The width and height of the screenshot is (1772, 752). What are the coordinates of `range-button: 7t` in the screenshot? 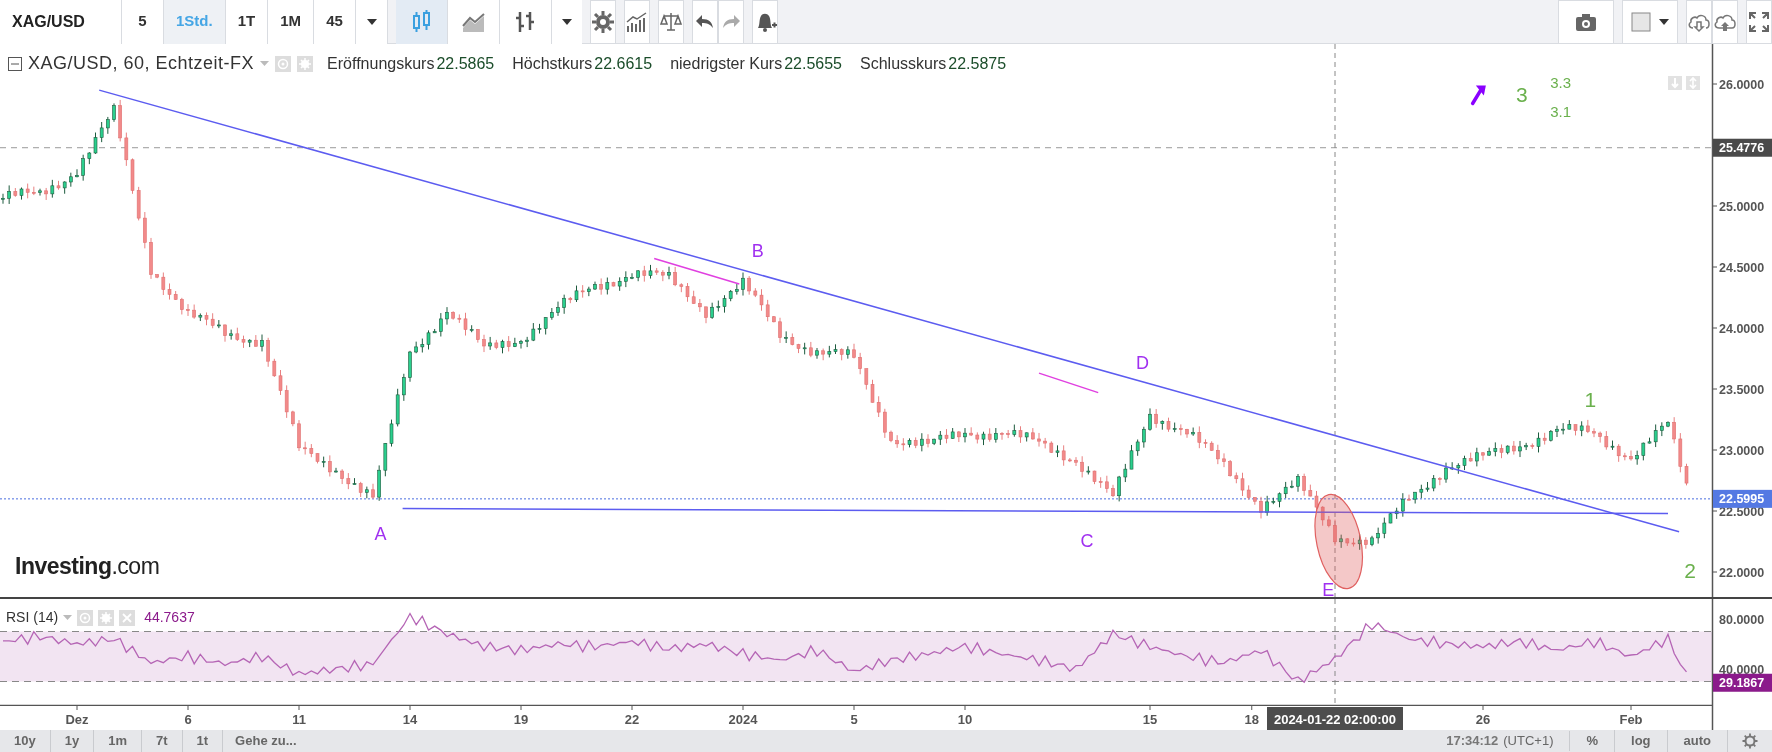 It's located at (162, 741).